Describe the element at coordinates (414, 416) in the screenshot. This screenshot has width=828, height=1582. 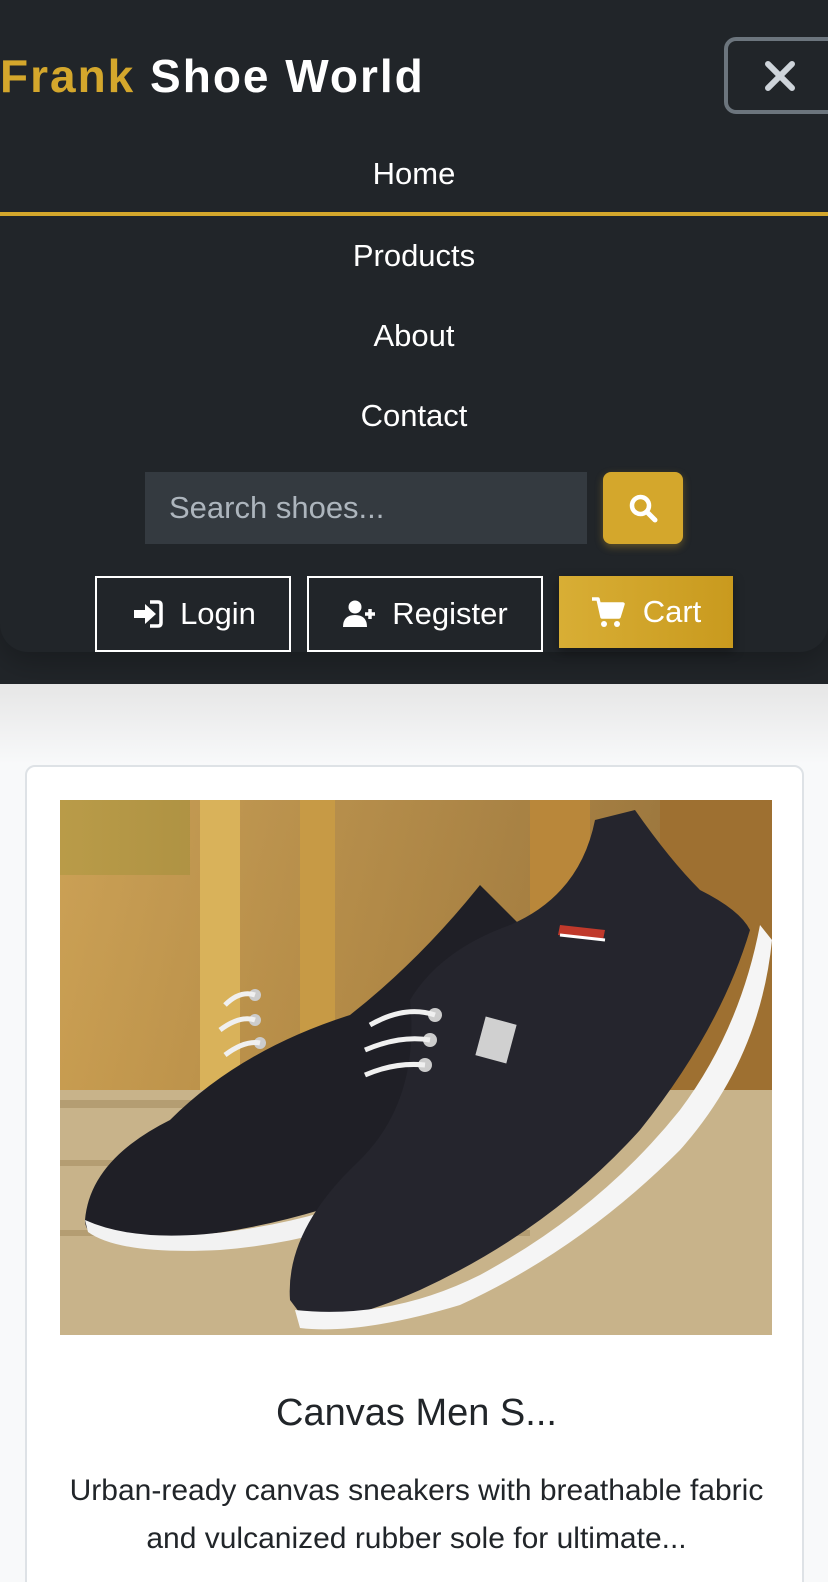
I see `nav-item-contact: Contact` at that location.